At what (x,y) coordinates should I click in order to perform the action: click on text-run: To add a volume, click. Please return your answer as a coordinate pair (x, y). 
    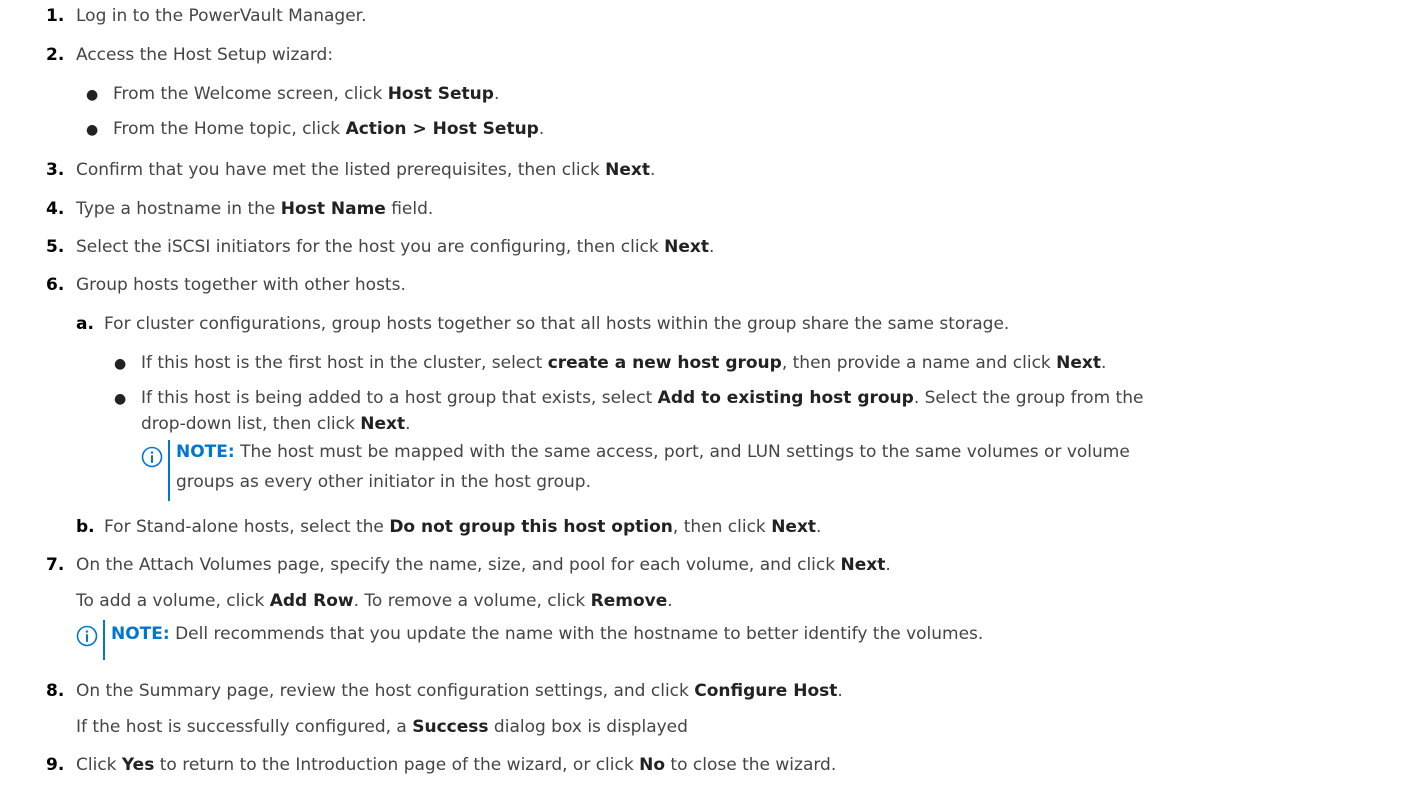
    Looking at the image, I should click on (173, 601).